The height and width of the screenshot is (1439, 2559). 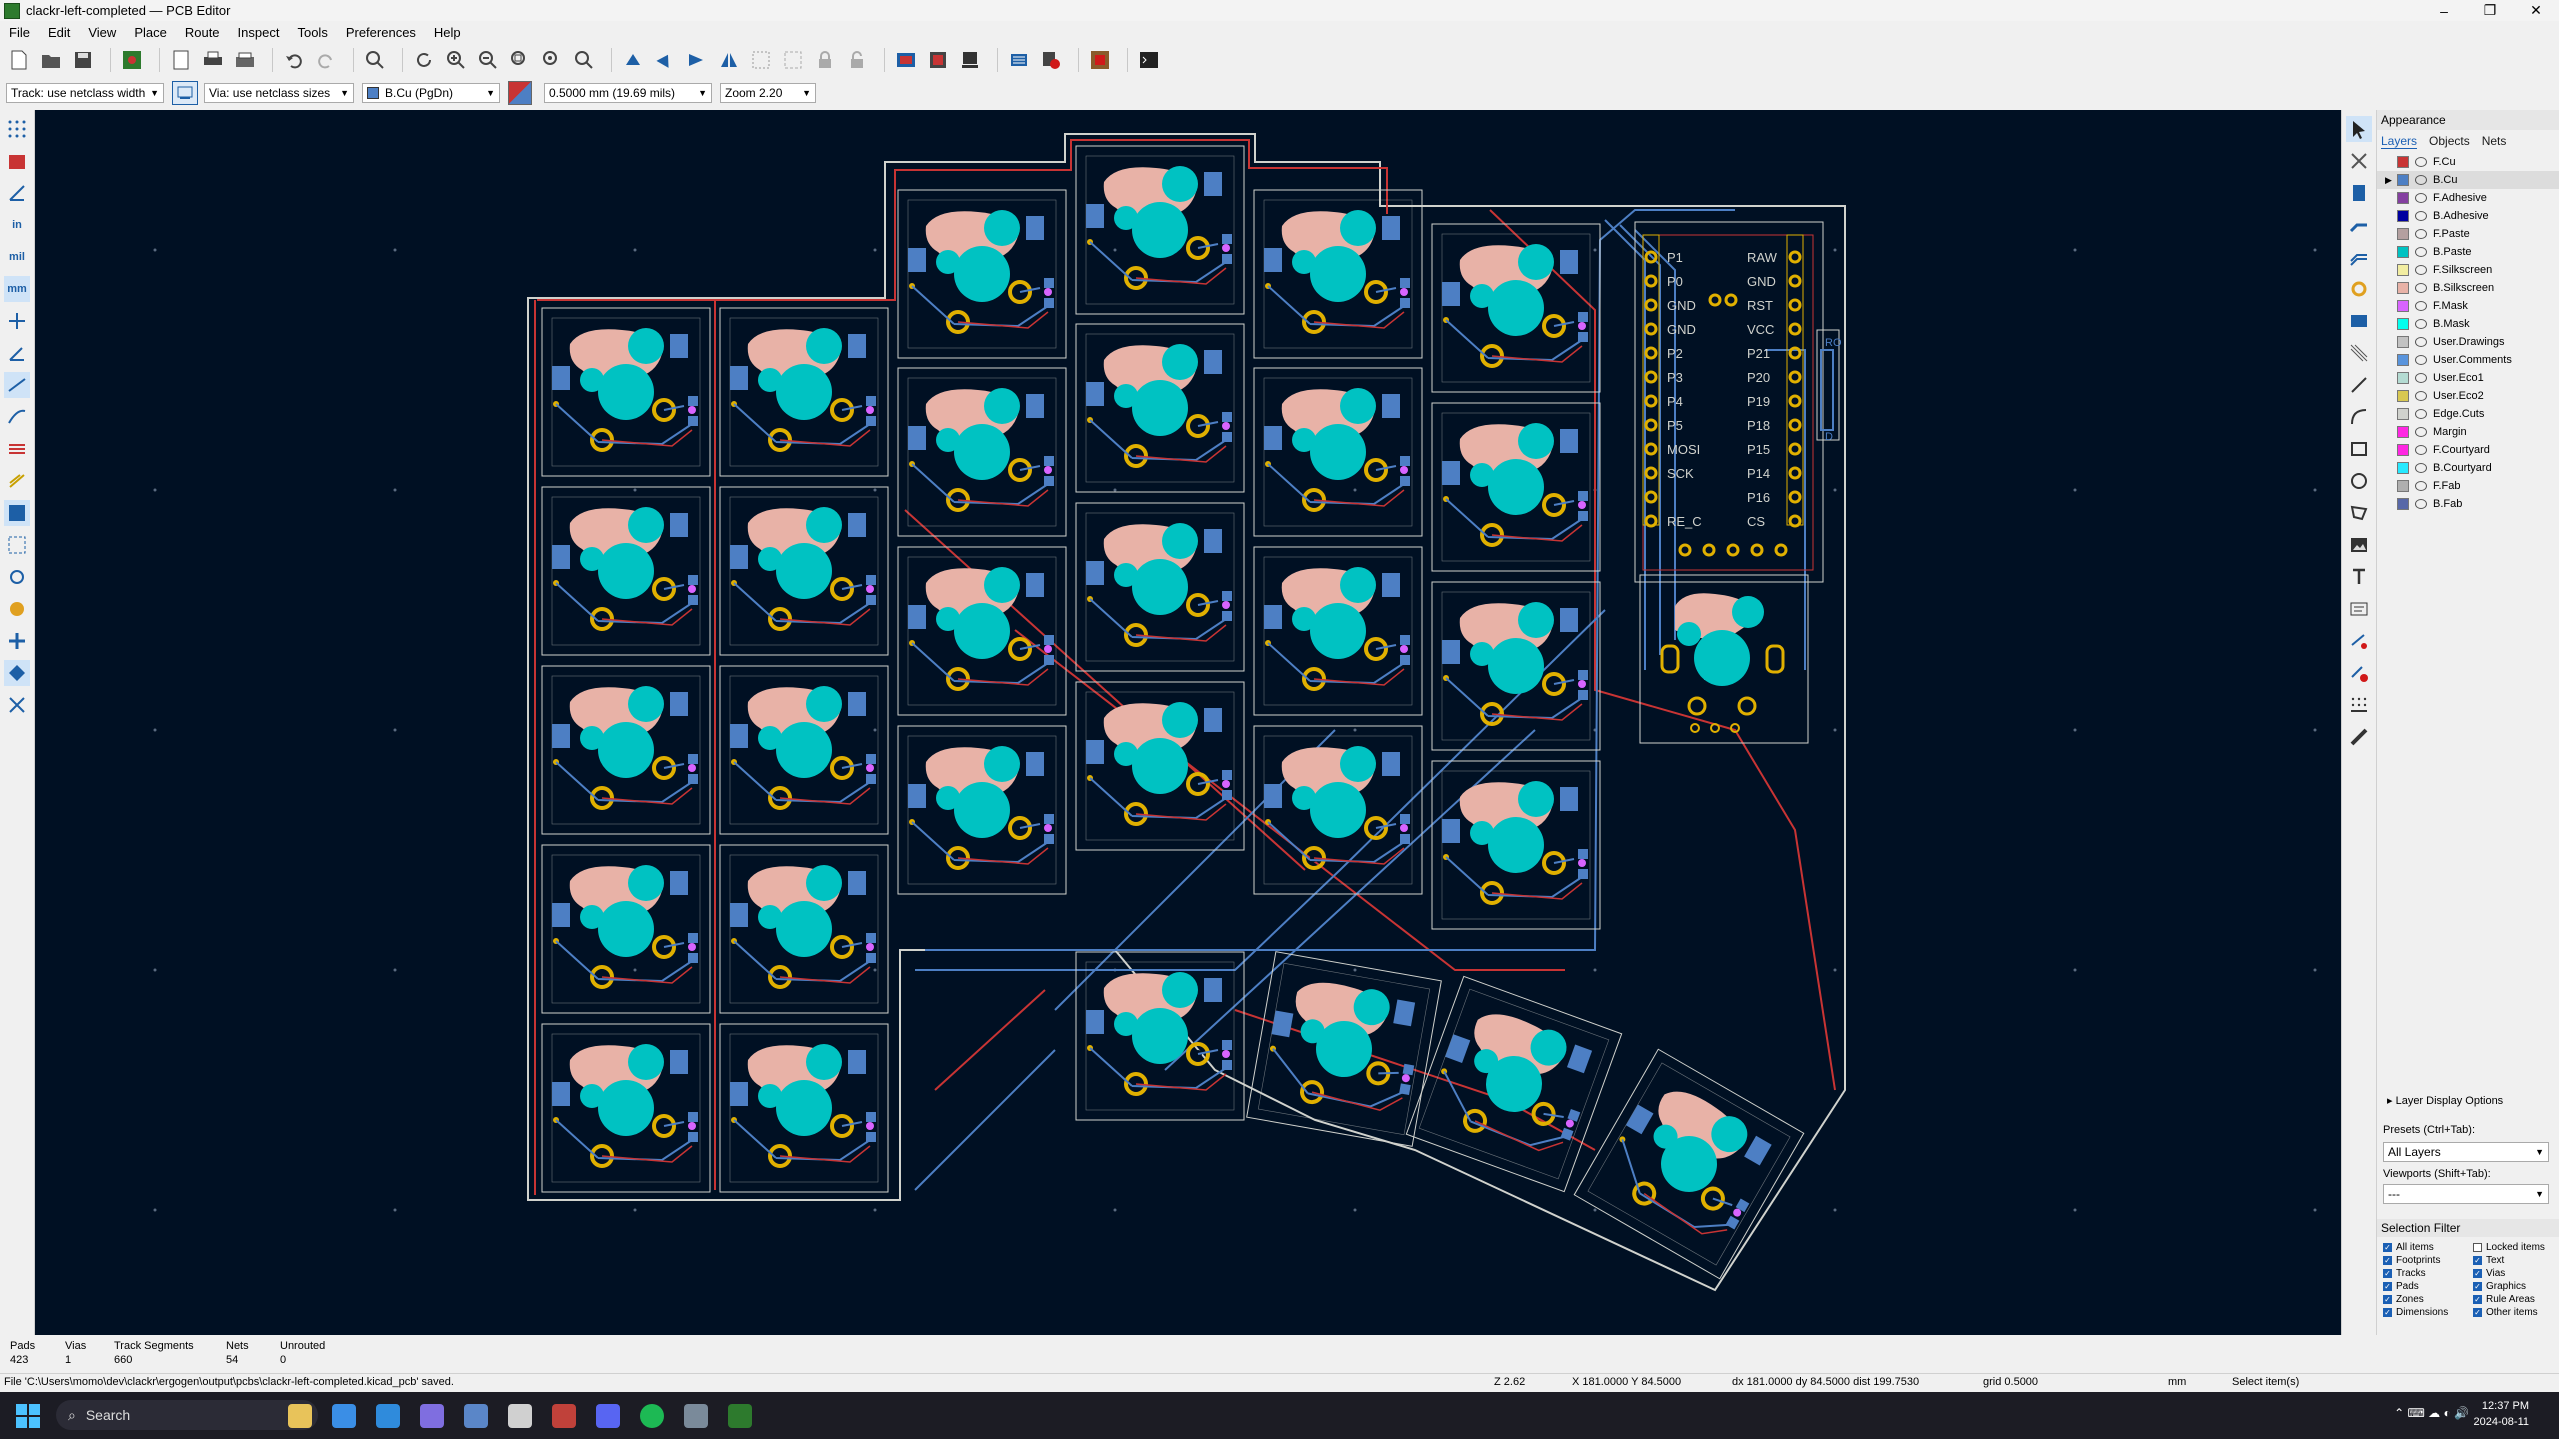 What do you see at coordinates (2468, 288) in the screenshot?
I see `layer-row: B.Silkscreen` at bounding box center [2468, 288].